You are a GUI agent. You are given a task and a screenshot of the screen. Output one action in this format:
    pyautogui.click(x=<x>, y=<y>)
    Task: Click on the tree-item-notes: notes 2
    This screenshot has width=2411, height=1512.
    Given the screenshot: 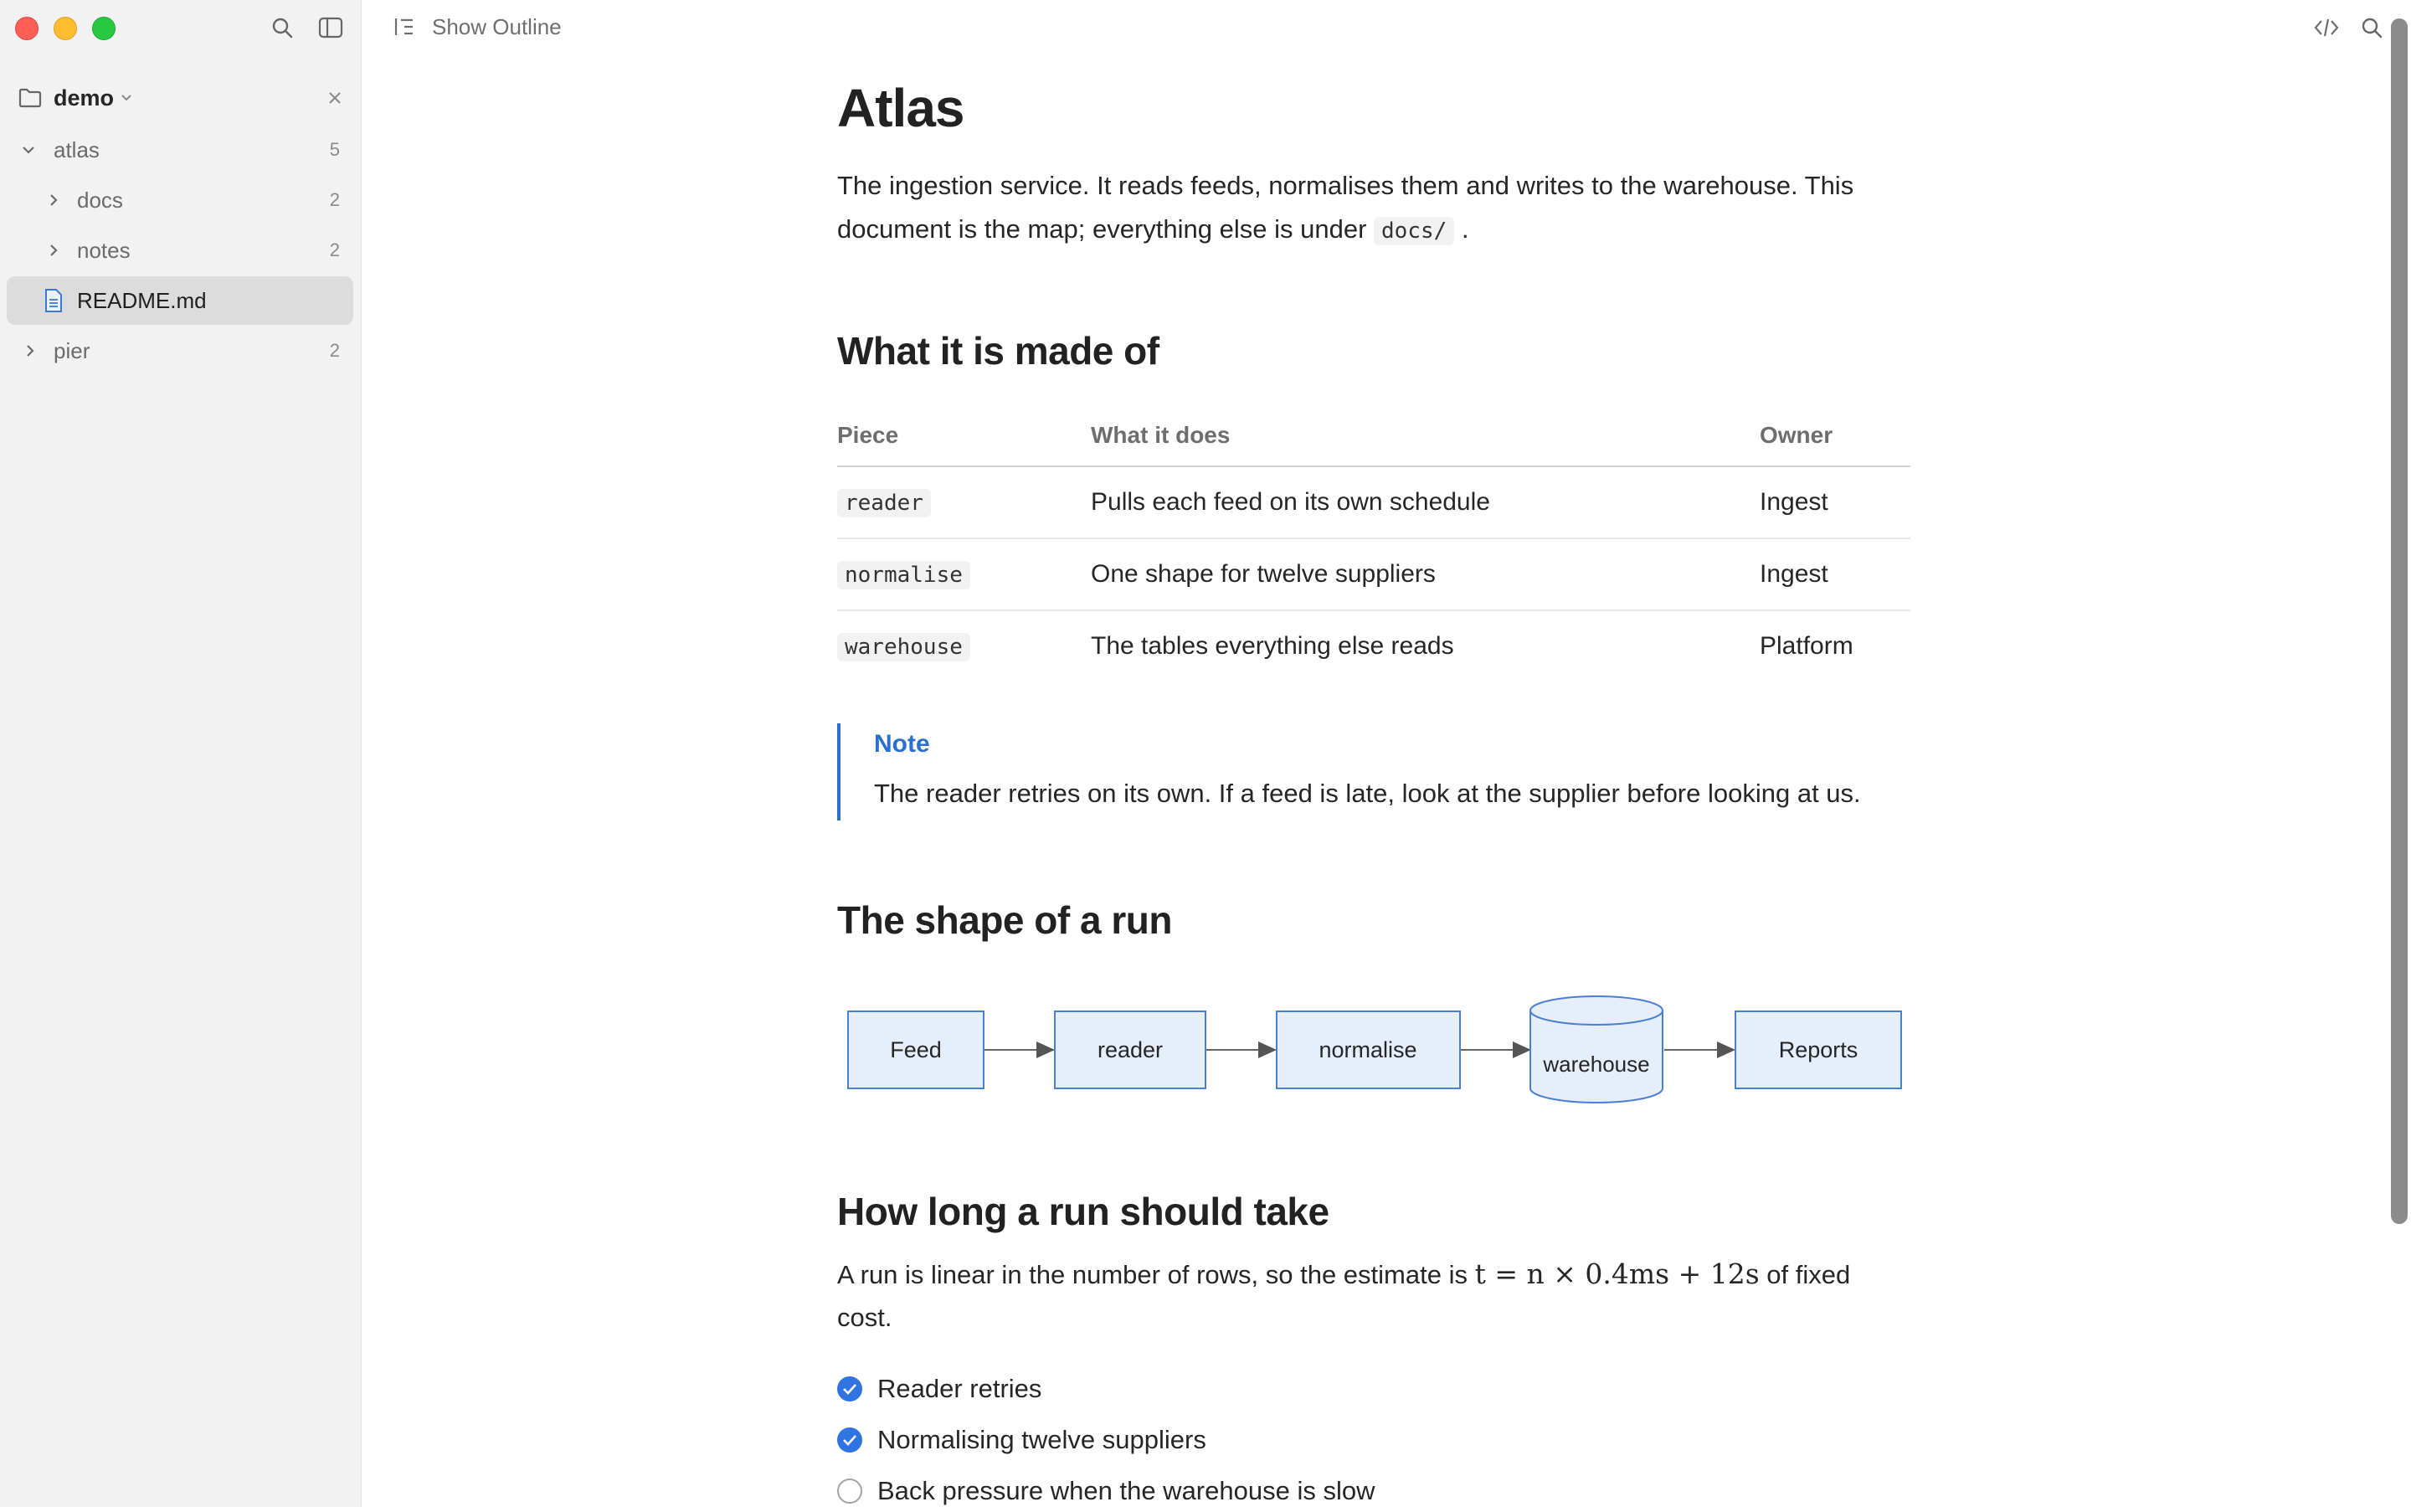 What is the action you would take?
    pyautogui.click(x=180, y=250)
    